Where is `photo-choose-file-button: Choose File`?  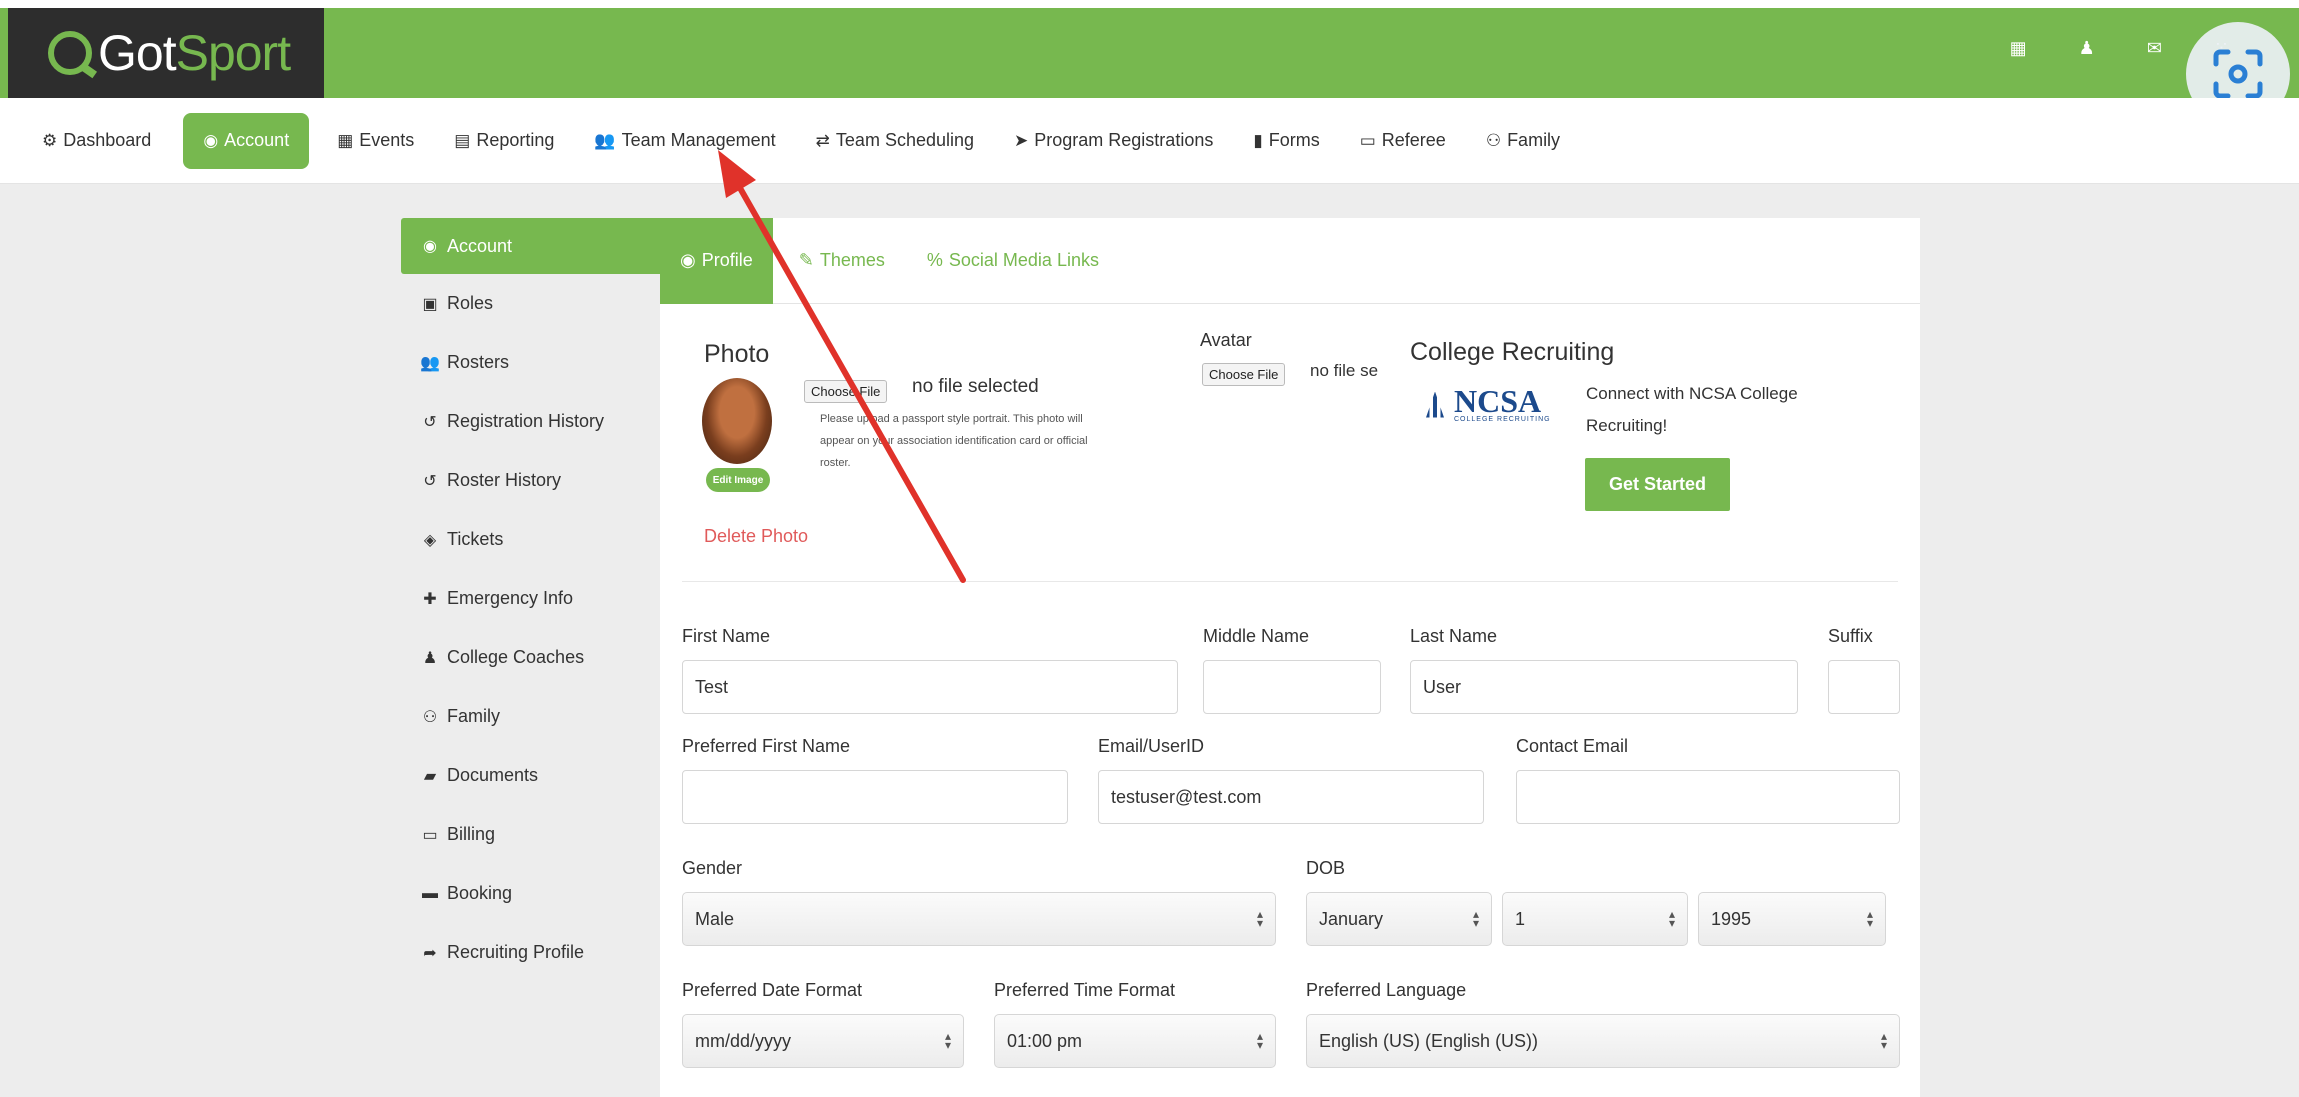
photo-choose-file-button: Choose File is located at coordinates (846, 391).